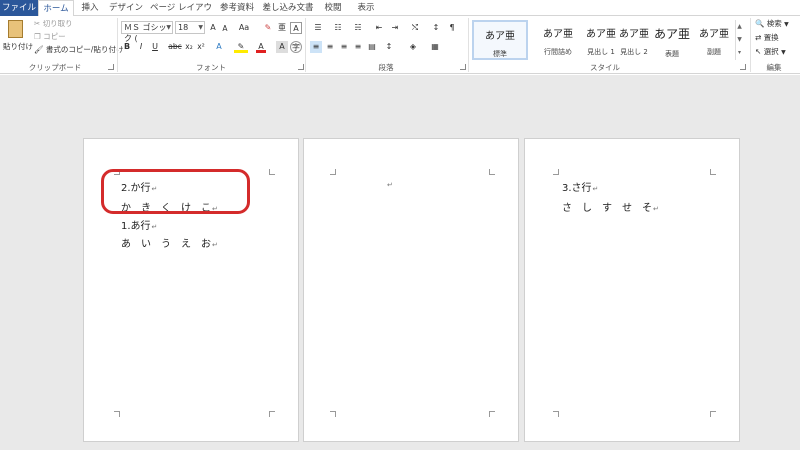  What do you see at coordinates (225, 29) in the screenshot?
I see `shrink-font-button: A` at bounding box center [225, 29].